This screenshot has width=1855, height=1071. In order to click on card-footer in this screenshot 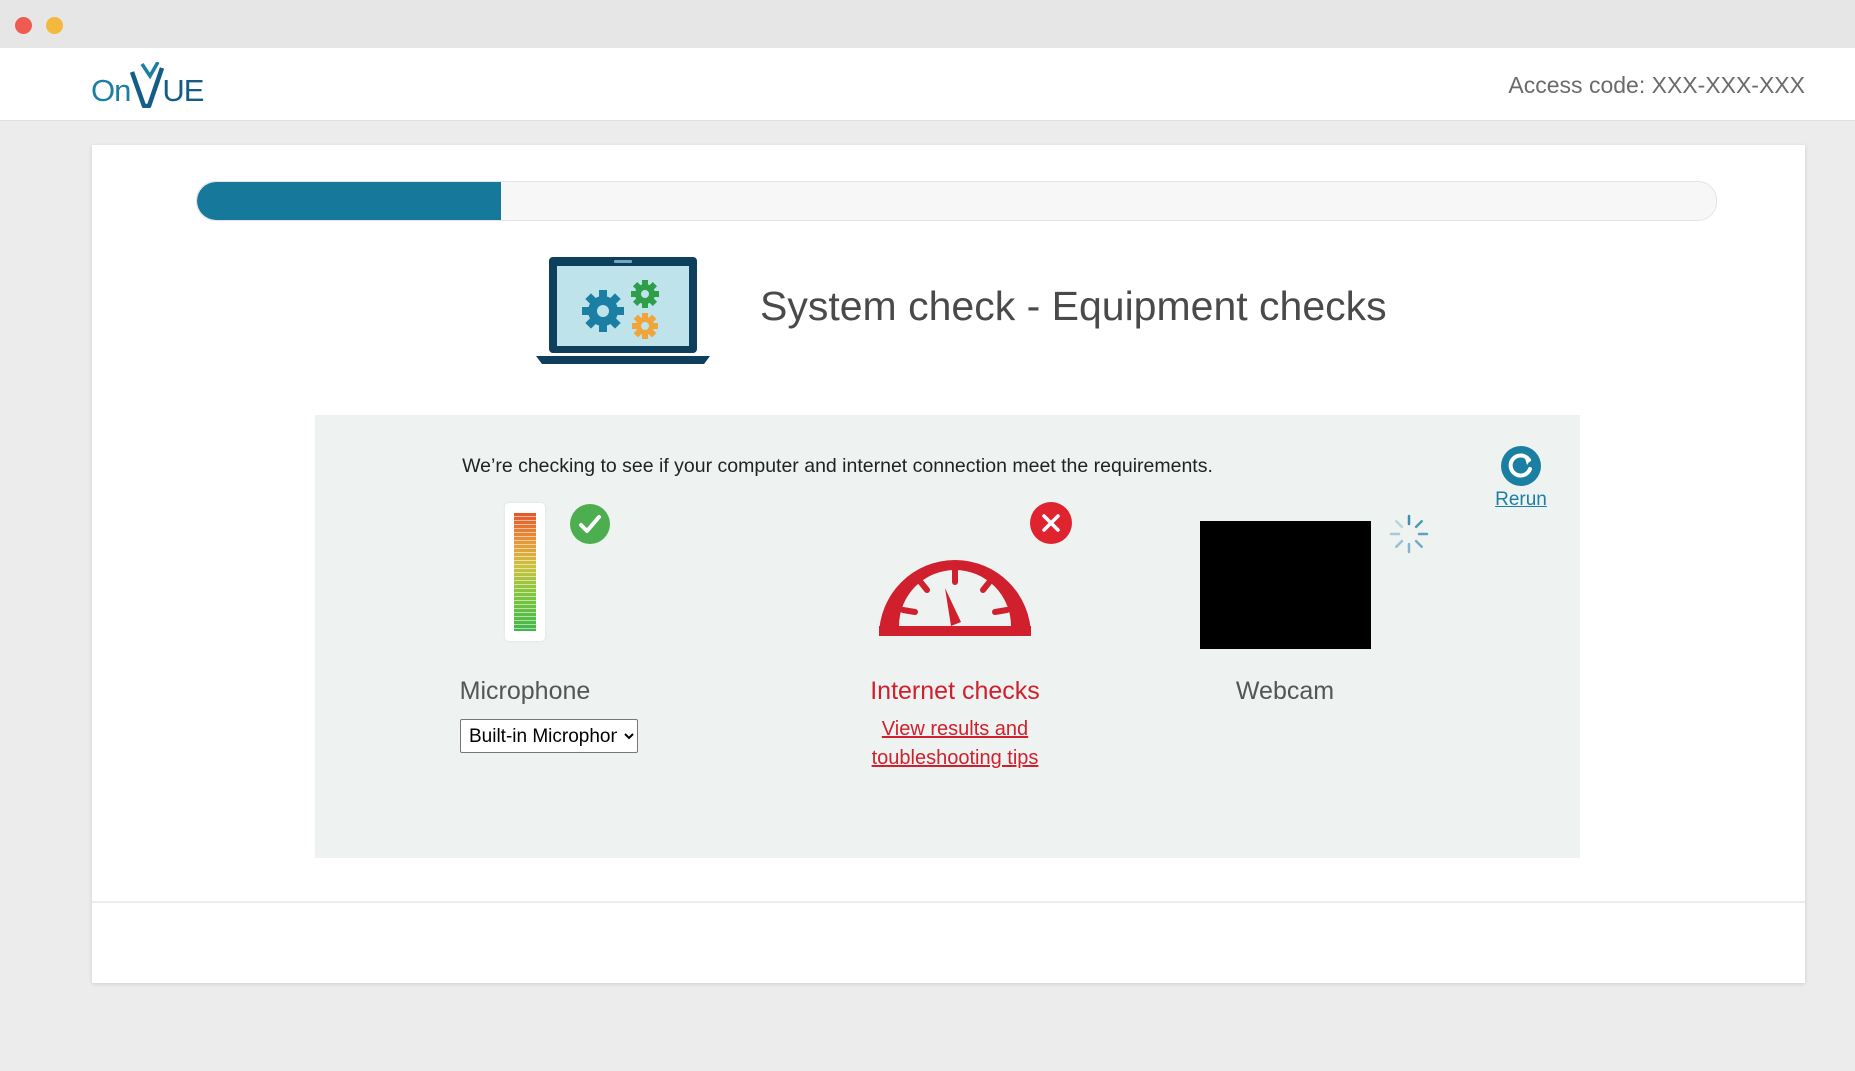, I will do `click(948, 943)`.